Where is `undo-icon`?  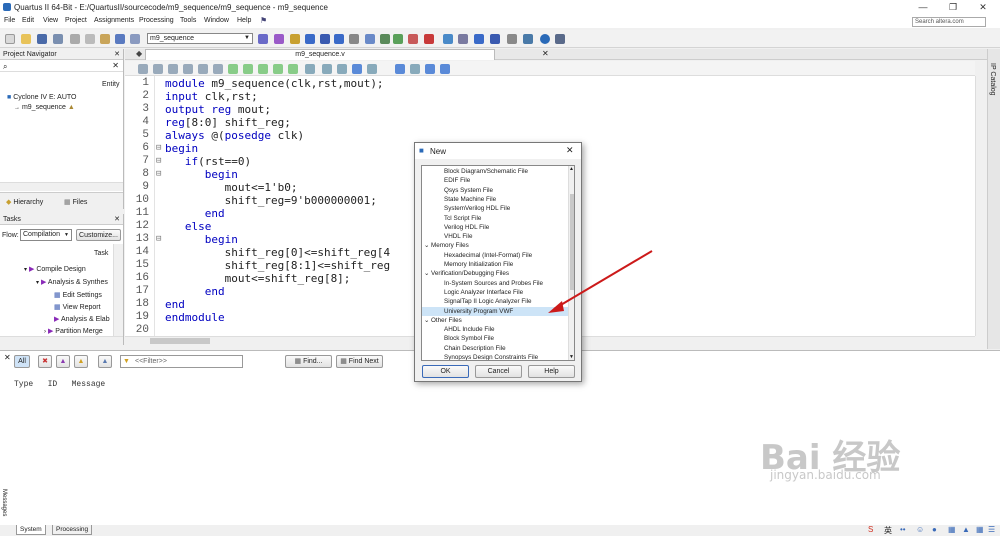
undo-icon is located at coordinates (120, 39).